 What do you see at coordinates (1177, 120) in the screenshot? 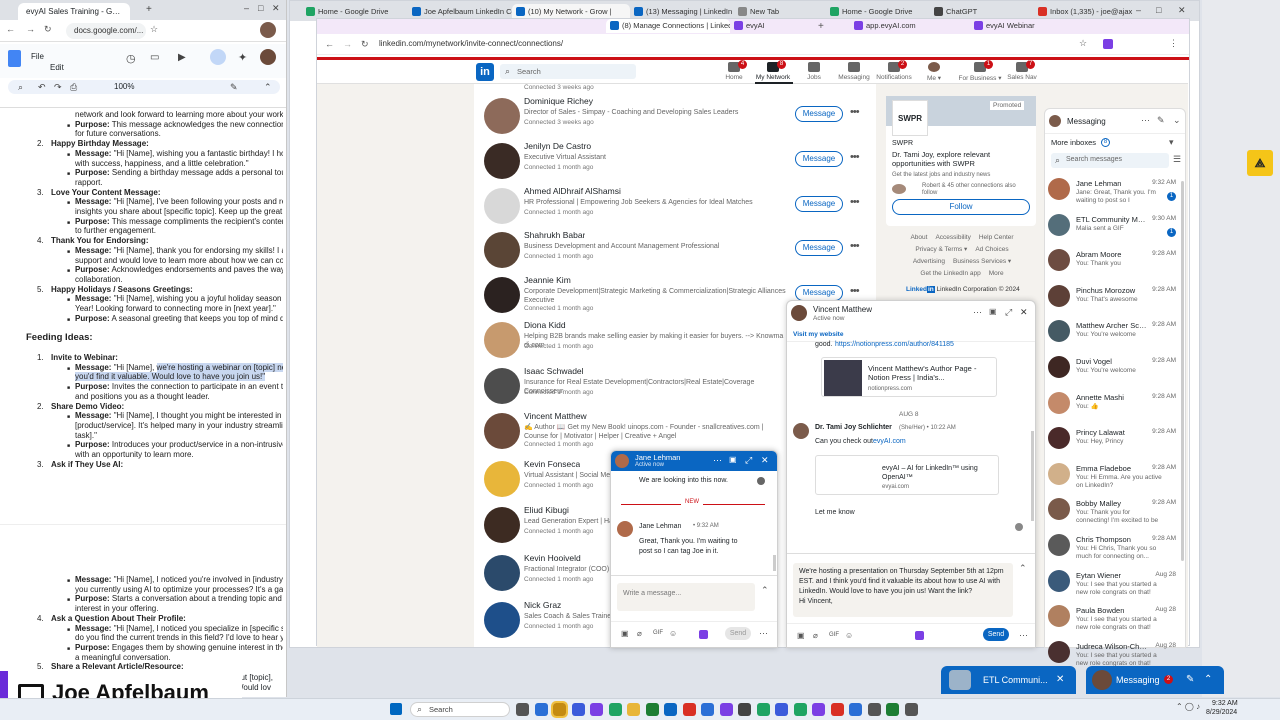
I see `chevron-down-icon: ⌄` at bounding box center [1177, 120].